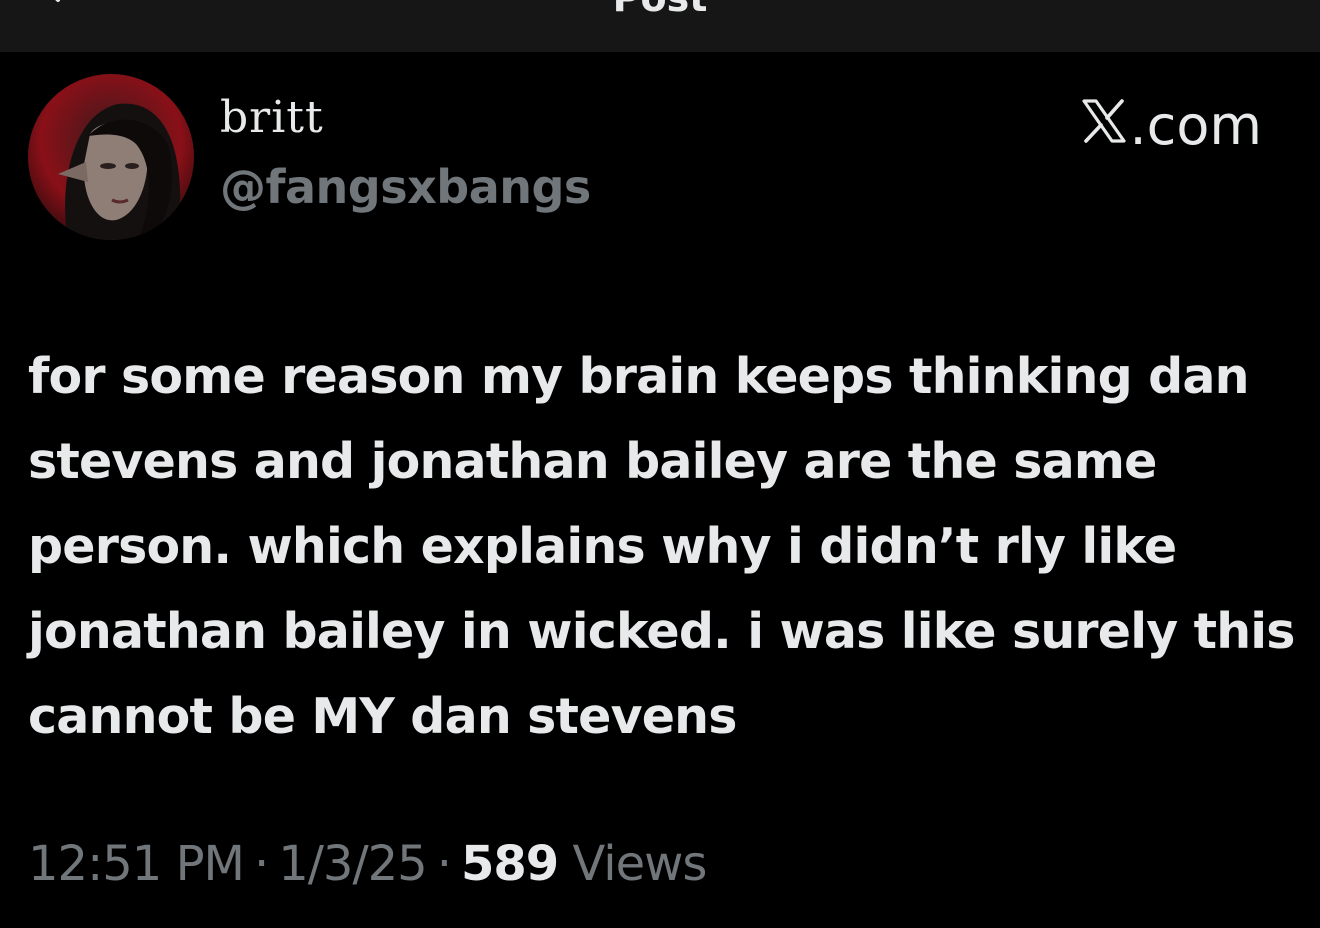  I want to click on display-name: britt, so click(272, 117).